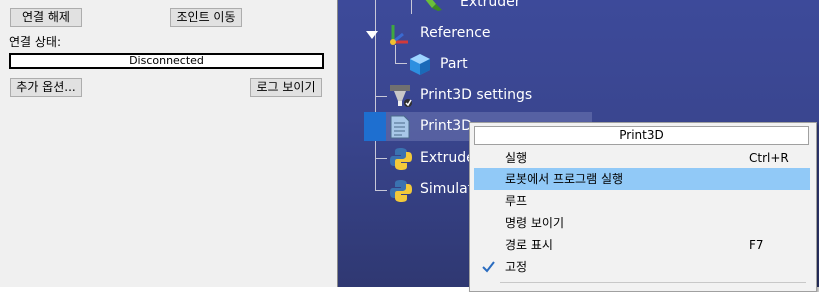 This screenshot has height=292, width=819. I want to click on disconnect-button: 연결 해제, so click(46, 17).